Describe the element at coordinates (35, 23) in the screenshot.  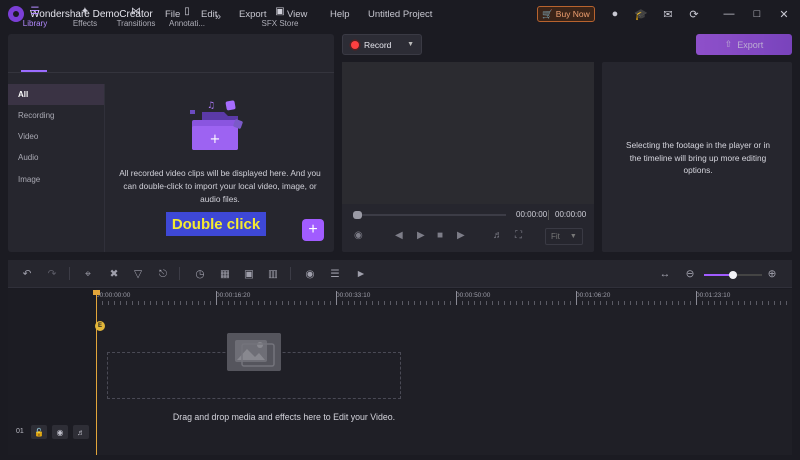
I see `tab-library-label: Library` at that location.